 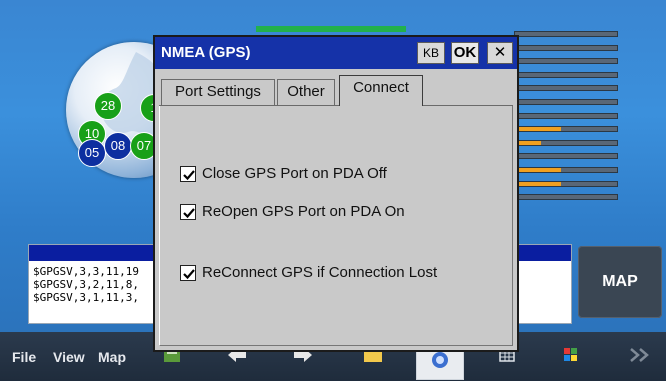 I want to click on option-label: ReOpen GPS Port on PDA On, so click(x=303, y=211).